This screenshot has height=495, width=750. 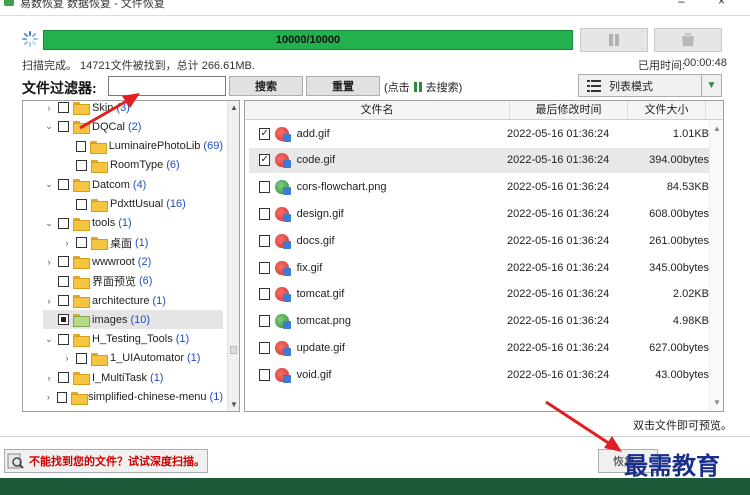 I want to click on tree-item: › Skin (3), so click(x=133, y=109).